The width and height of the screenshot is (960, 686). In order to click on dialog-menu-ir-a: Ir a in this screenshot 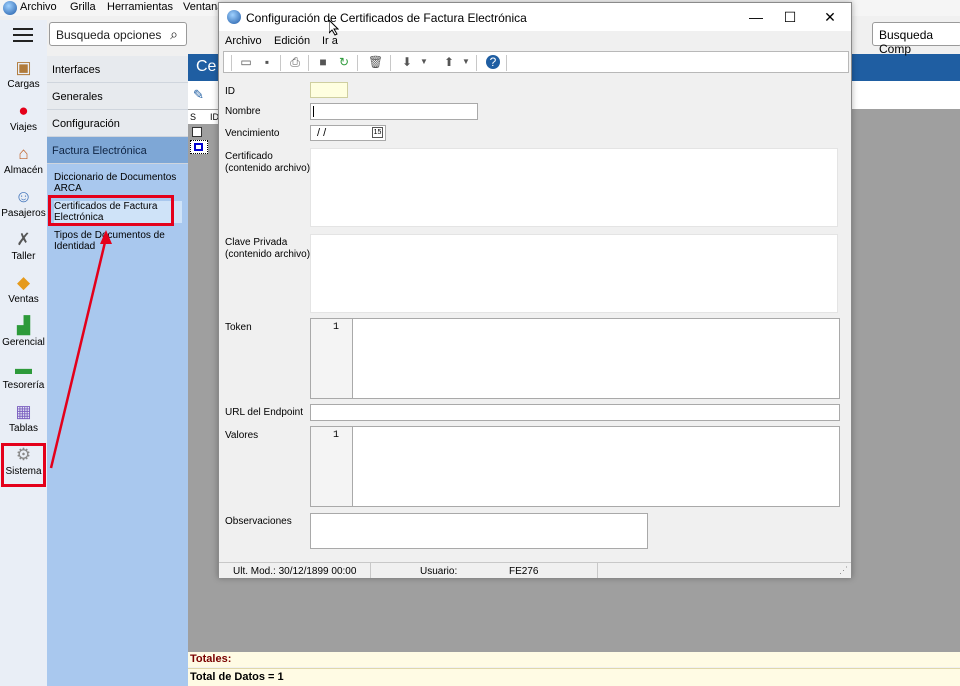, I will do `click(330, 41)`.